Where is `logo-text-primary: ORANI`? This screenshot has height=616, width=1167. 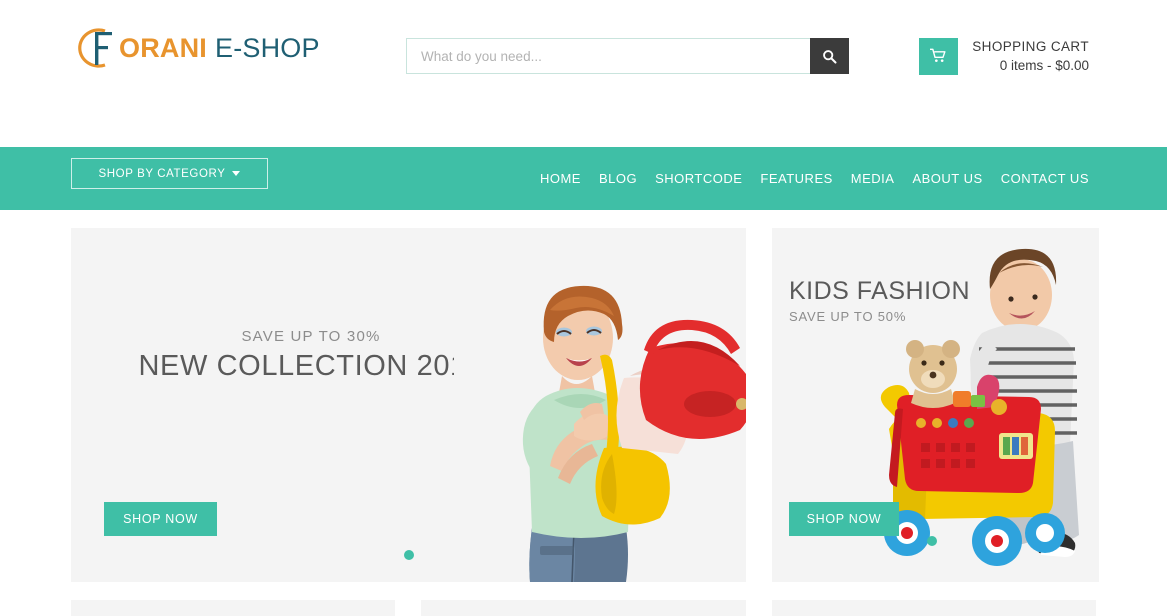 logo-text-primary: ORANI is located at coordinates (163, 47).